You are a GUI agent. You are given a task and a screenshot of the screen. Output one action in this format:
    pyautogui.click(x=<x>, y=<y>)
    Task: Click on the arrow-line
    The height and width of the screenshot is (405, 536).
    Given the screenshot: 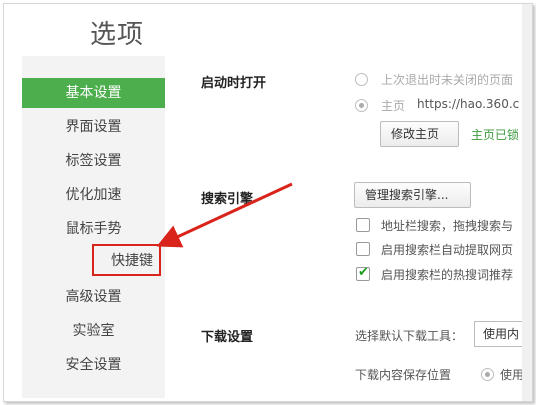 What is the action you would take?
    pyautogui.click(x=224, y=215)
    